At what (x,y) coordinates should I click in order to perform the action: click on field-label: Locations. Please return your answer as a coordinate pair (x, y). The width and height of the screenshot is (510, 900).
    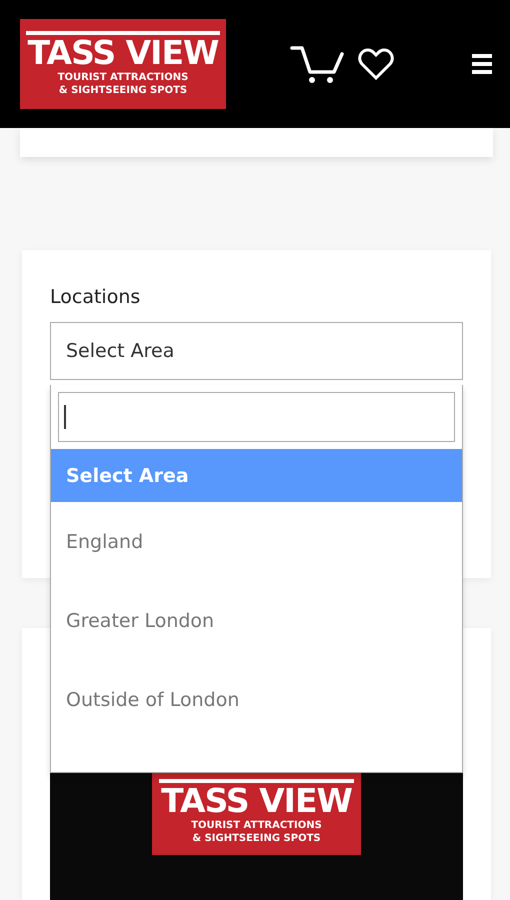
    Looking at the image, I should click on (96, 297).